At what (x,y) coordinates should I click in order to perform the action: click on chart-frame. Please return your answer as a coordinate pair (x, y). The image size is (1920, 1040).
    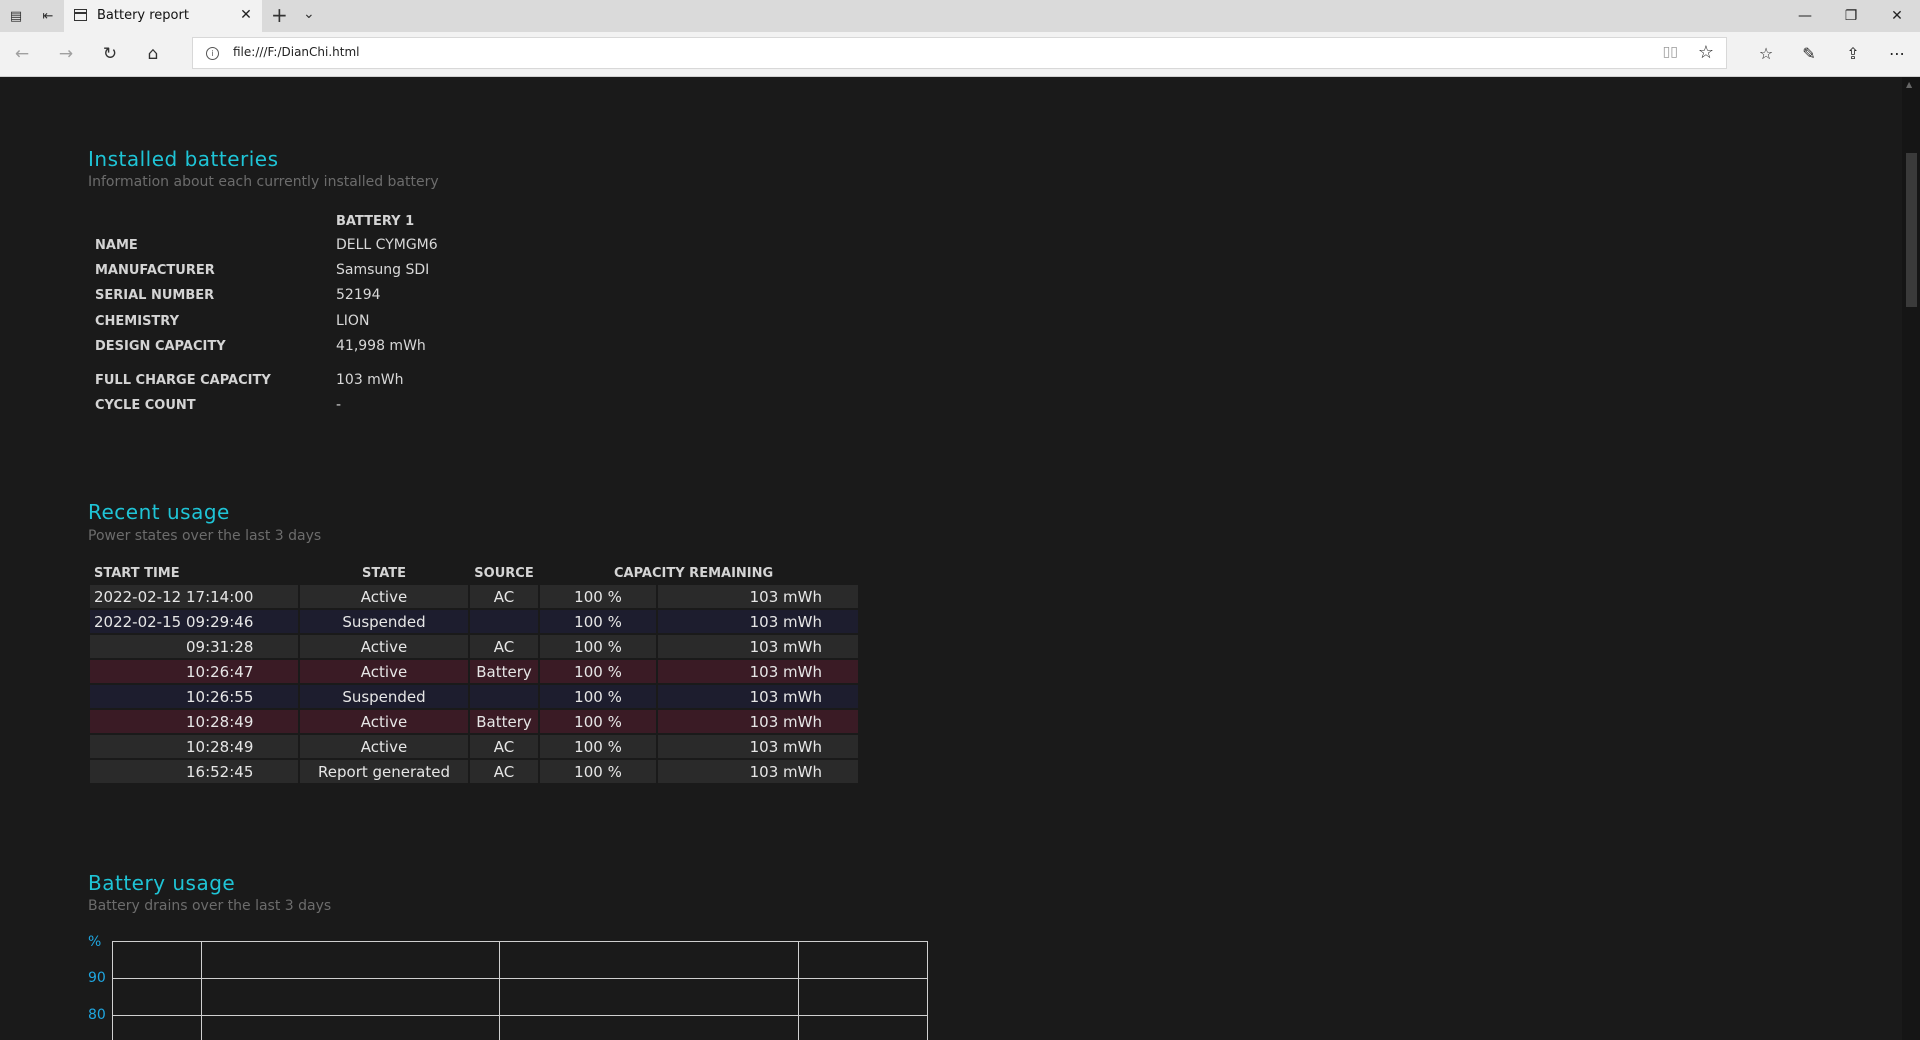
    Looking at the image, I should click on (520, 990).